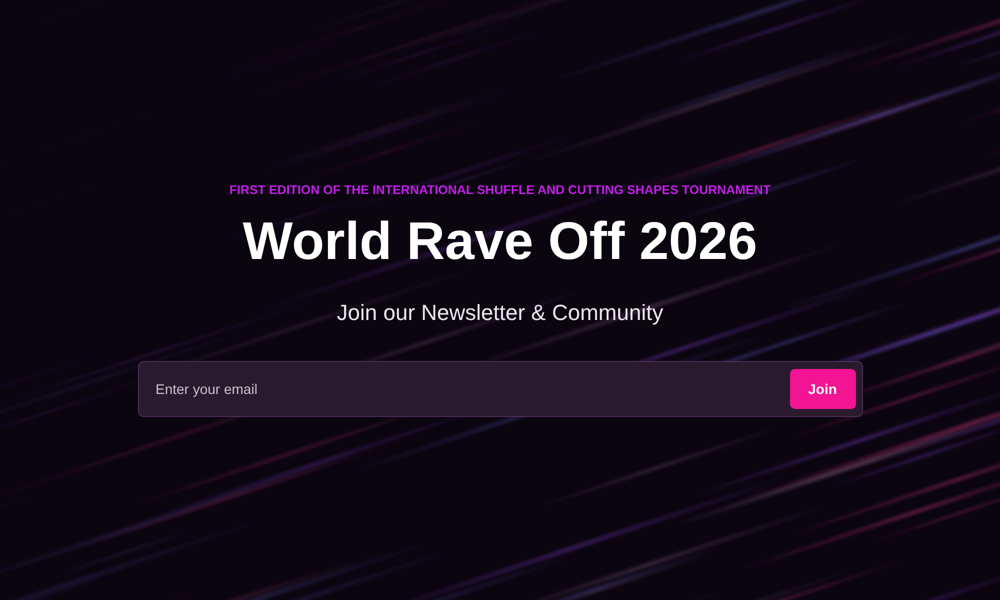  Describe the element at coordinates (823, 389) in the screenshot. I see `join-button: Join` at that location.